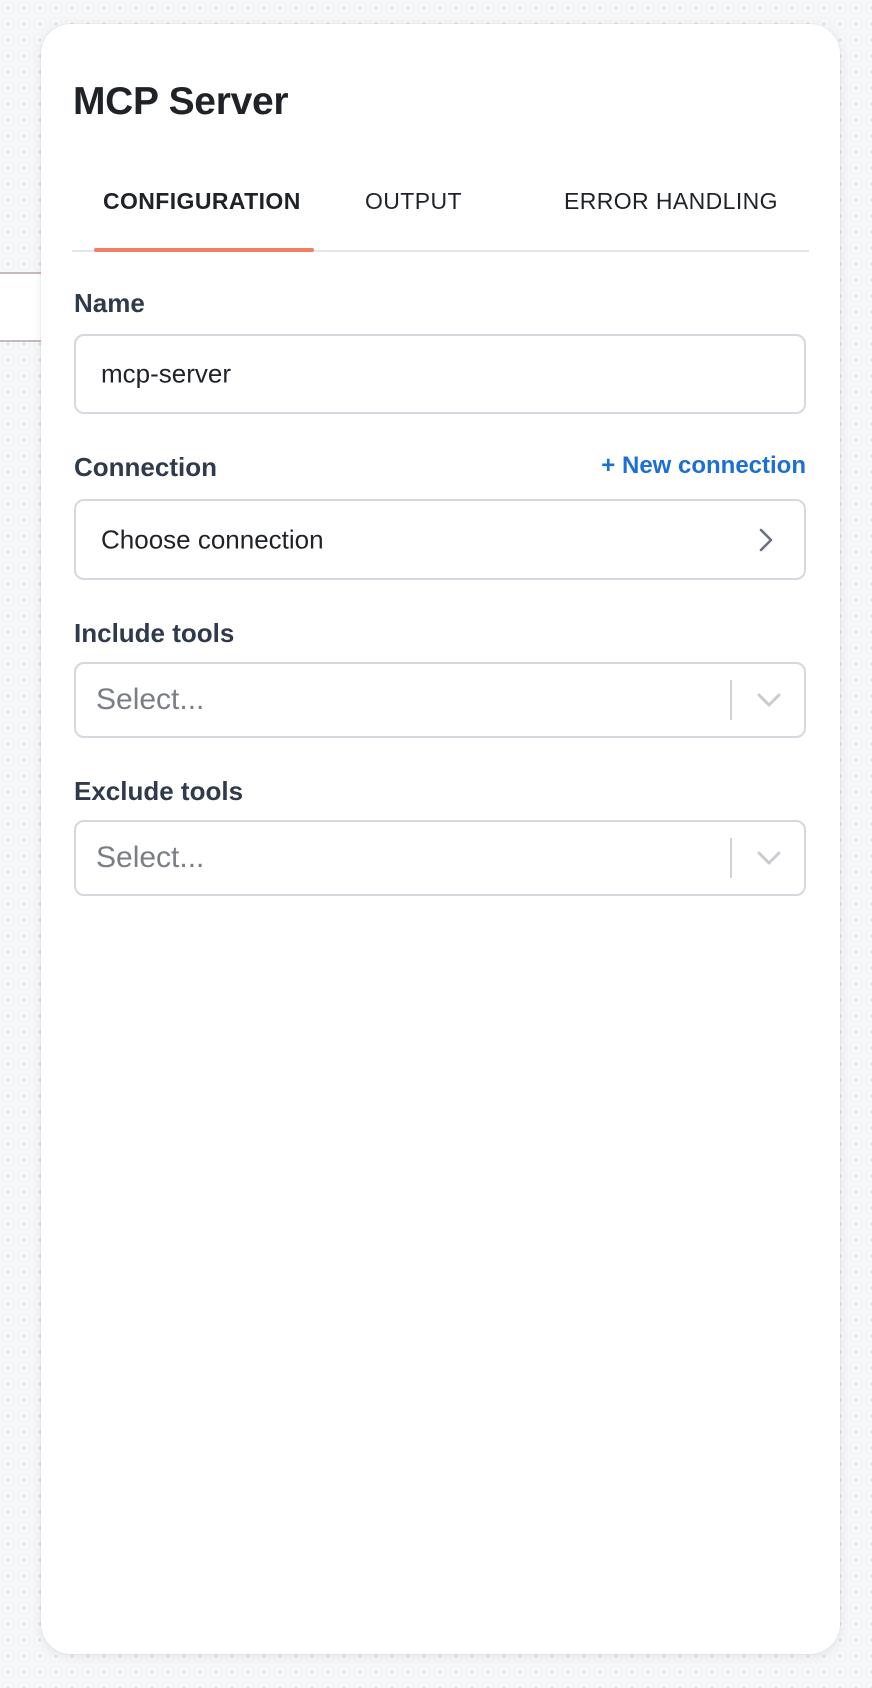  What do you see at coordinates (413, 201) in the screenshot?
I see `tab-output: OUTPUT` at bounding box center [413, 201].